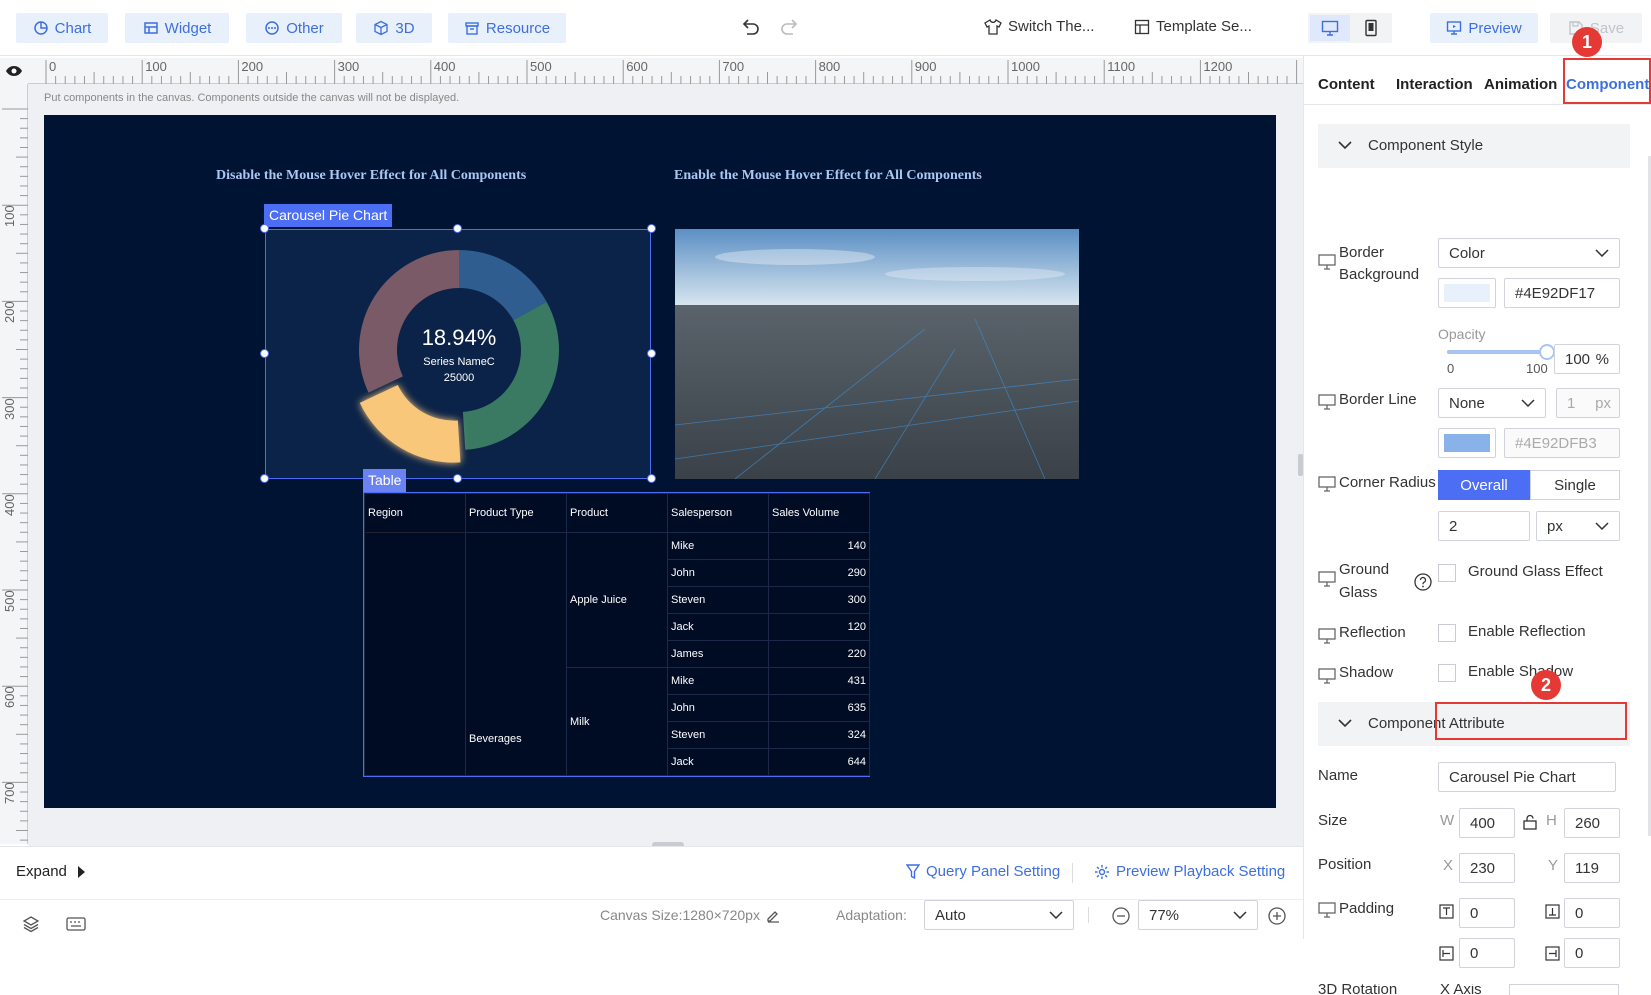  Describe the element at coordinates (1546, 685) in the screenshot. I see `annotation-badge-2: 2` at that location.